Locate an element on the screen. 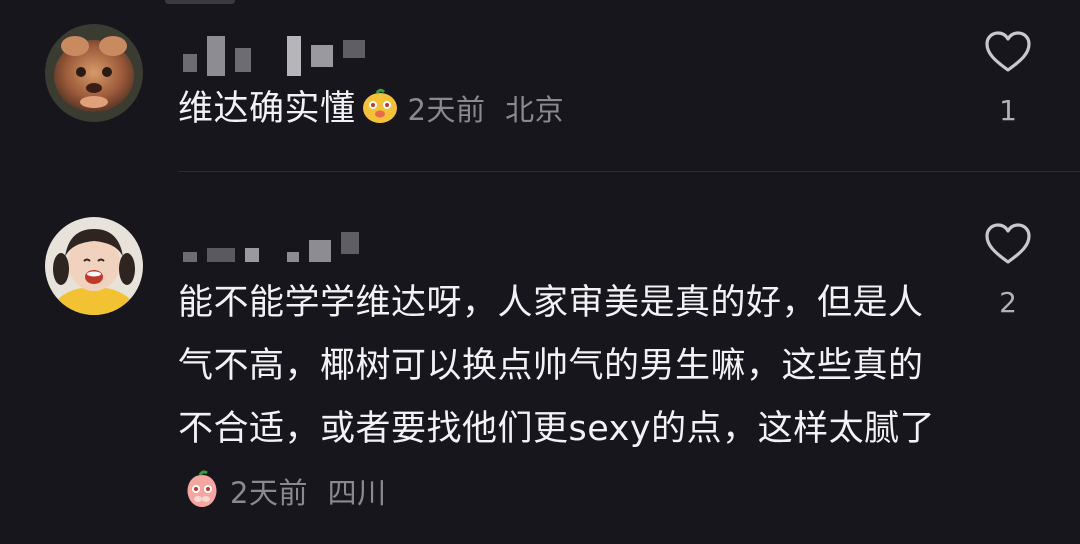  comment-body: 维达确实懂 is located at coordinates (267, 109).